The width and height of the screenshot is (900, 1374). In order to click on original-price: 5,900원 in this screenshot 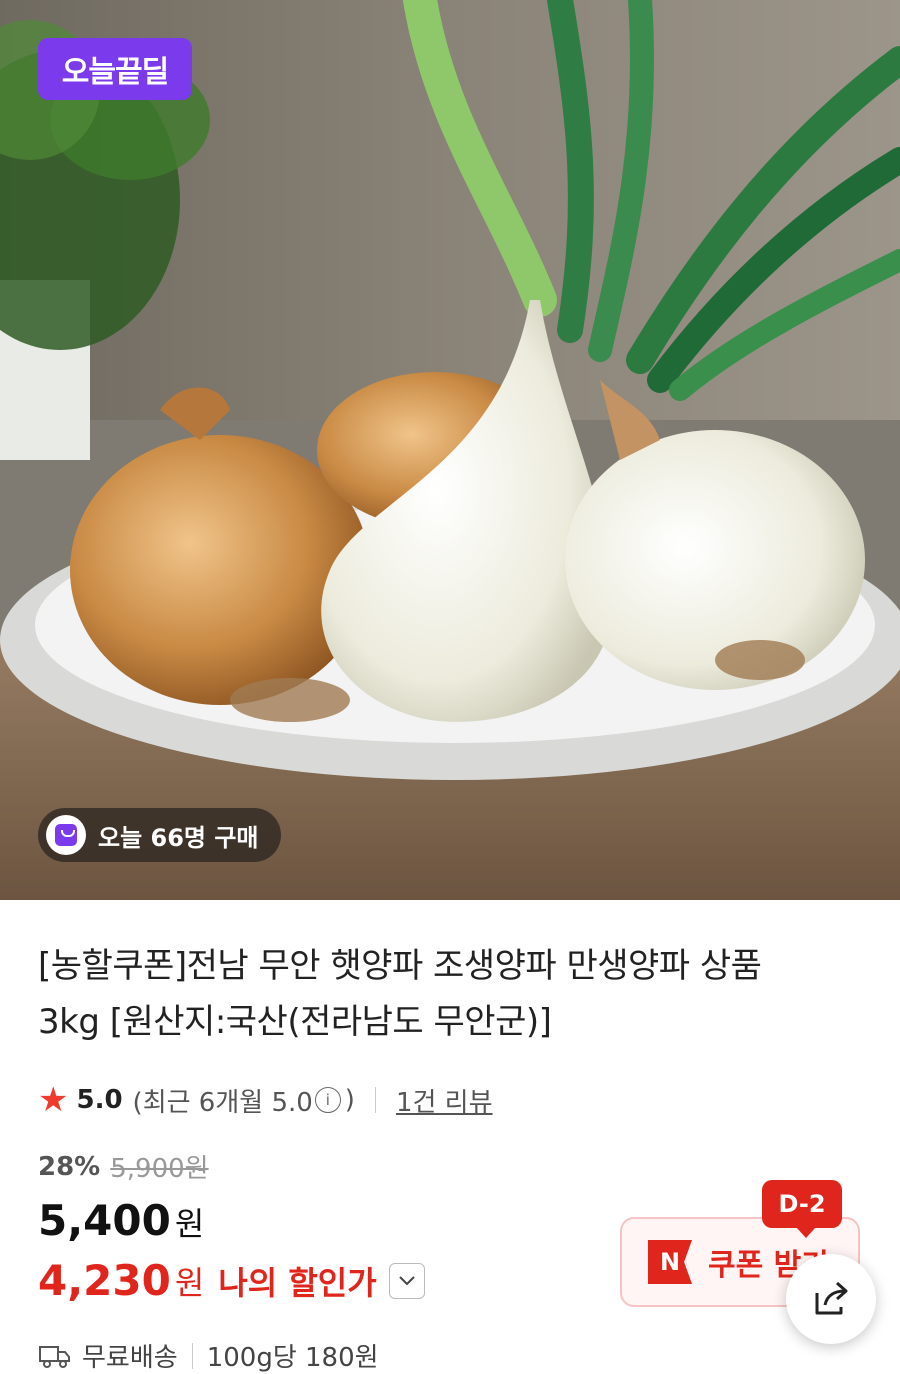, I will do `click(159, 1169)`.